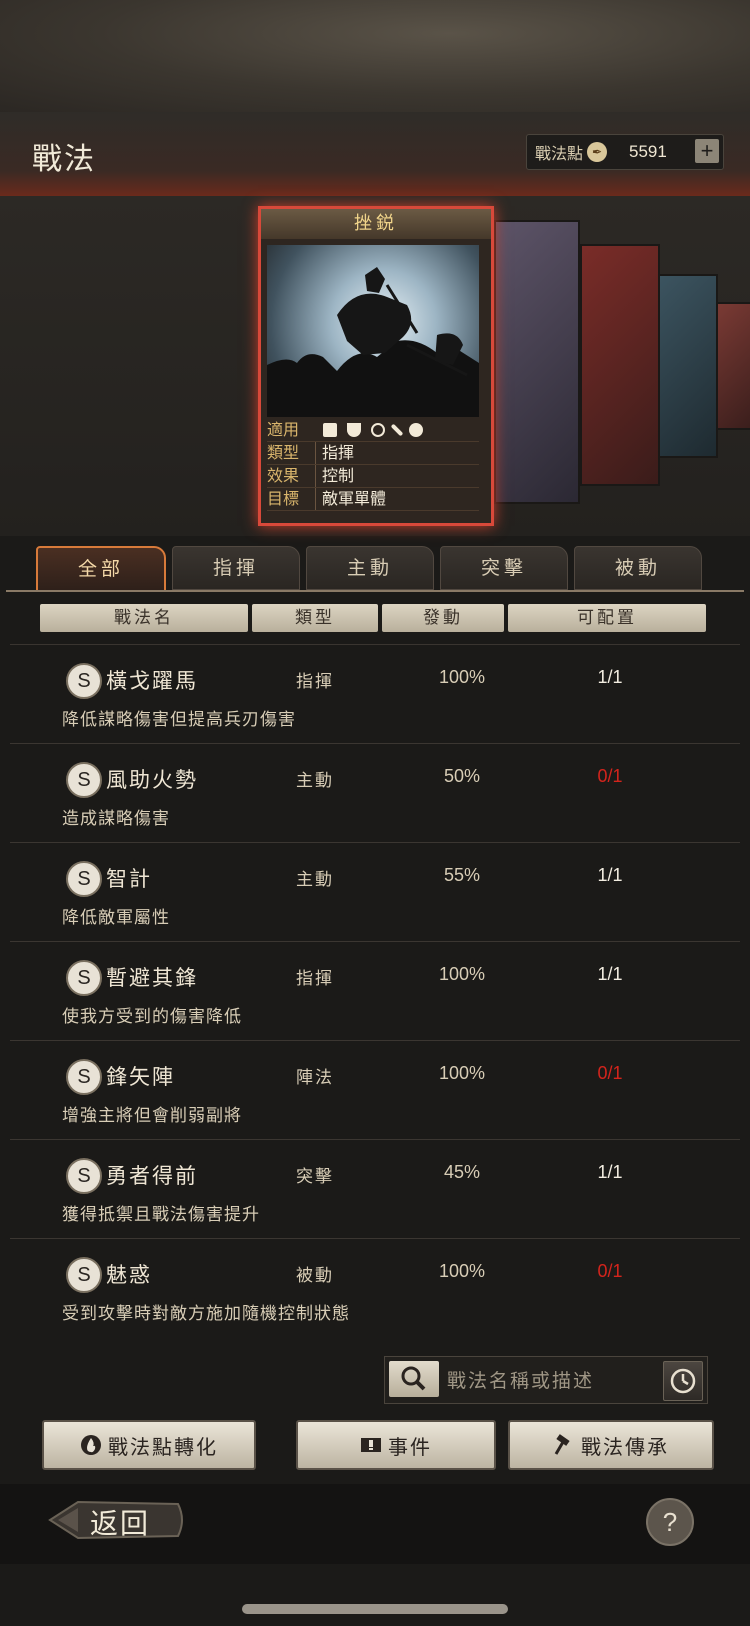  I want to click on top-background, so click(375, 56).